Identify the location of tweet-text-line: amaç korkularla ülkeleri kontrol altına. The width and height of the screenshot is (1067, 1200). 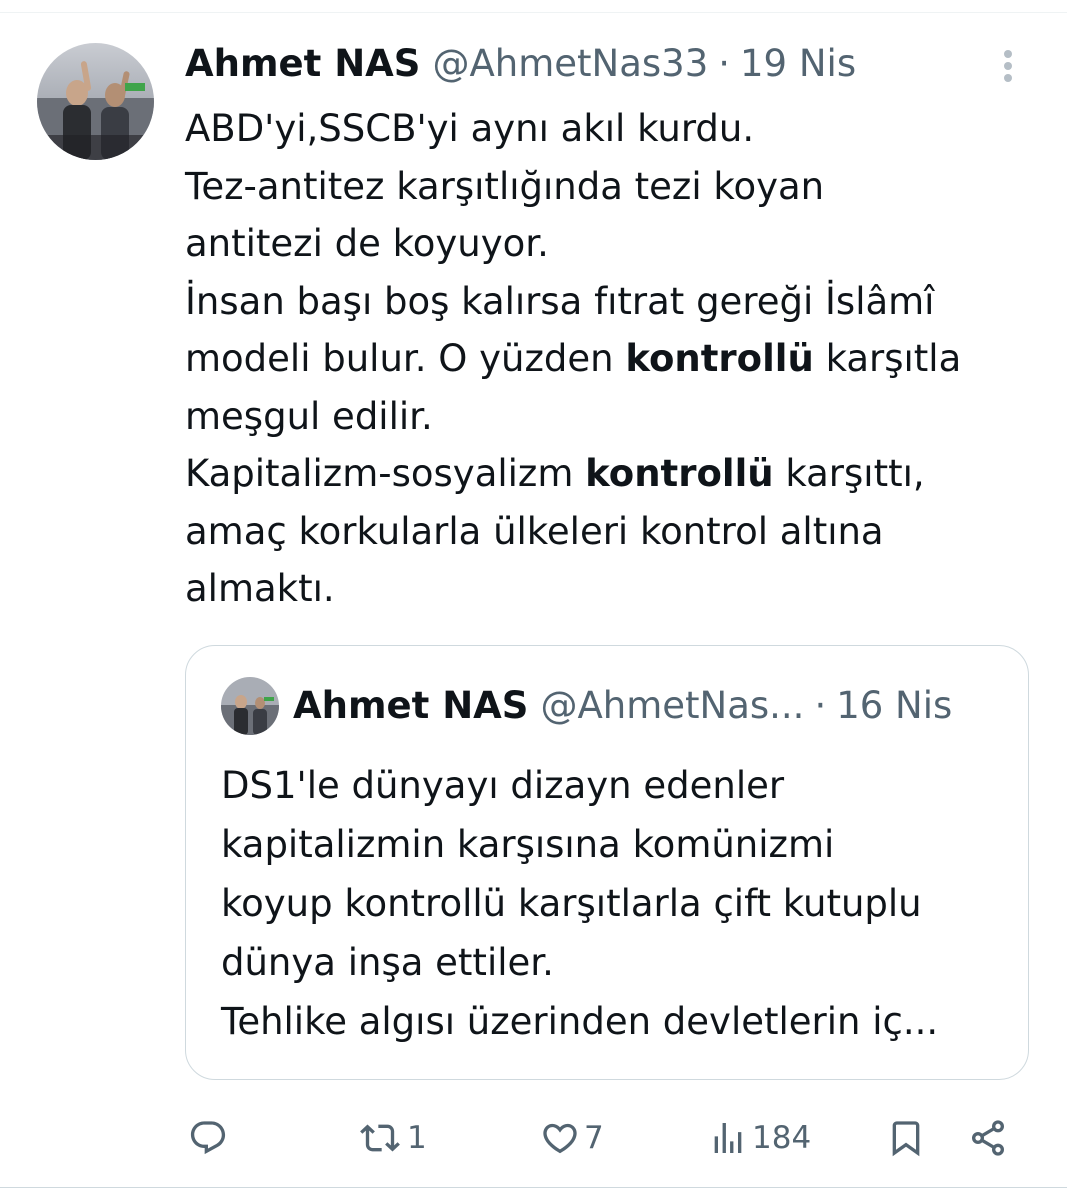
(610, 532).